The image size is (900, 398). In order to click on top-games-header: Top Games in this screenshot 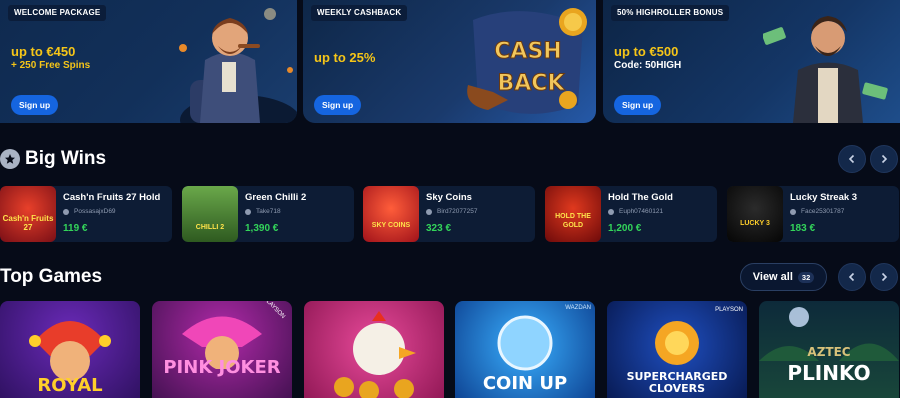, I will do `click(51, 277)`.